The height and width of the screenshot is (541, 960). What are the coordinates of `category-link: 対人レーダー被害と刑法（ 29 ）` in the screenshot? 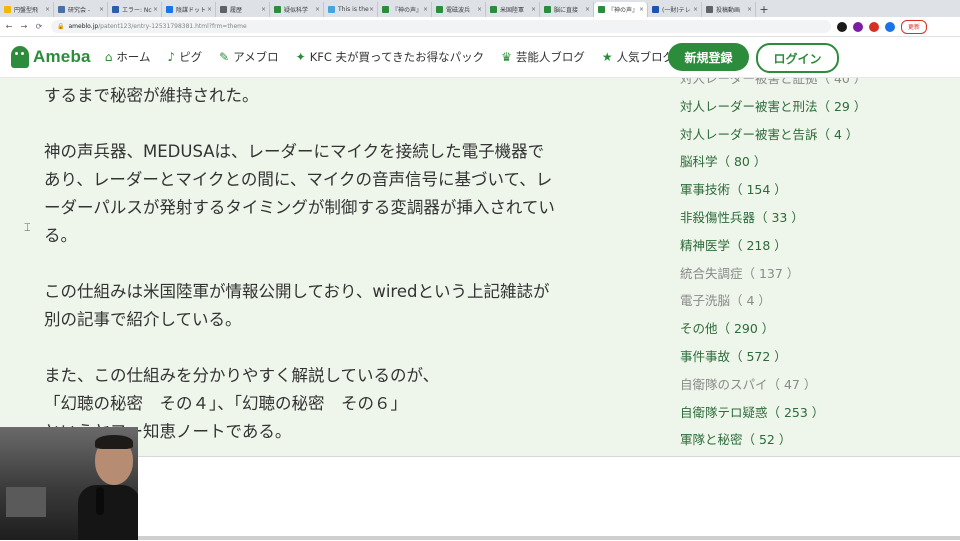 It's located at (773, 105).